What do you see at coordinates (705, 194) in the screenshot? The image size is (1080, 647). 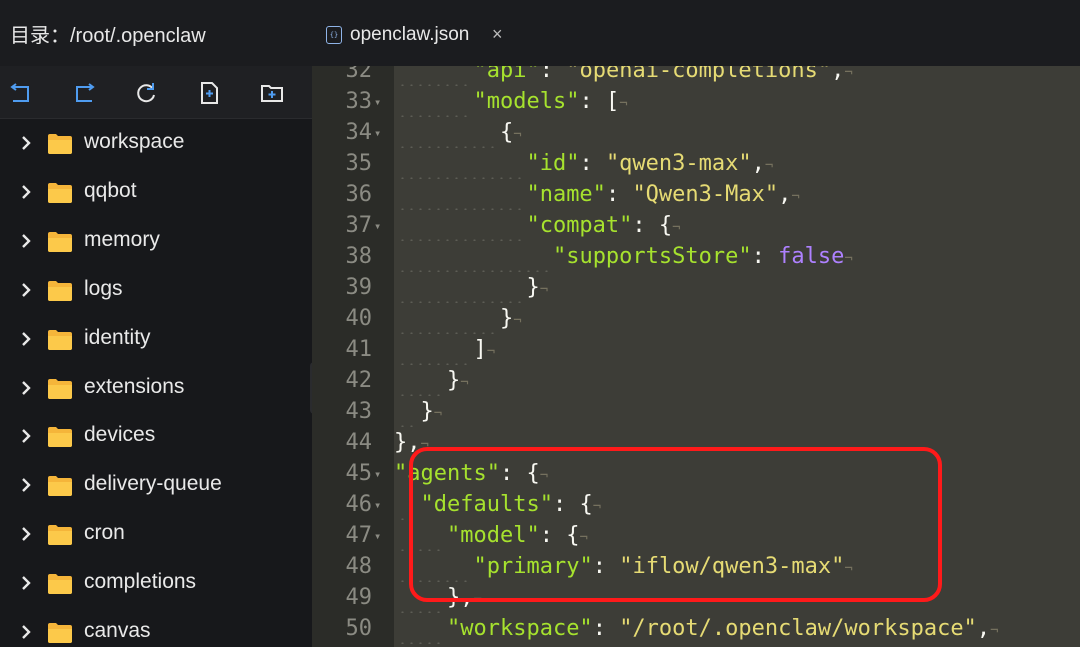 I see `code-token: "Qwen3-Max"` at bounding box center [705, 194].